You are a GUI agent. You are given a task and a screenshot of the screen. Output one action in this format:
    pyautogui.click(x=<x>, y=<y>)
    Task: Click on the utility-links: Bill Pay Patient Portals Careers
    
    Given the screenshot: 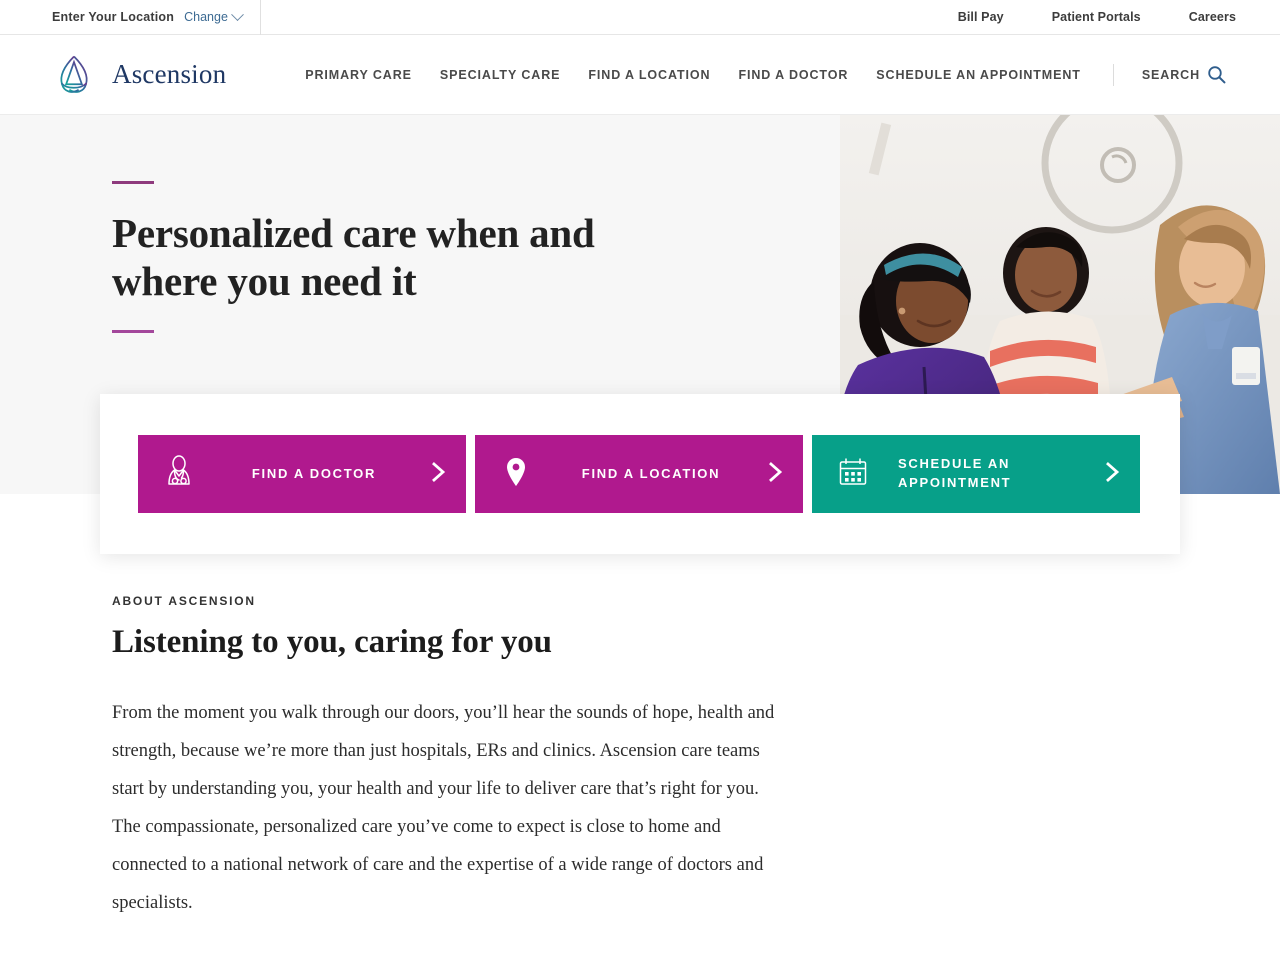 What is the action you would take?
    pyautogui.click(x=1107, y=17)
    